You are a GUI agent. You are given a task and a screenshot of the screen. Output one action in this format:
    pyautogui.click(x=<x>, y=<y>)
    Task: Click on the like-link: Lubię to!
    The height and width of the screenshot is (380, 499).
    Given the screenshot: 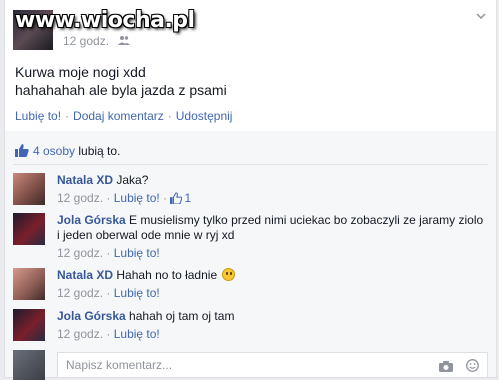 What is the action you would take?
    pyautogui.click(x=38, y=116)
    